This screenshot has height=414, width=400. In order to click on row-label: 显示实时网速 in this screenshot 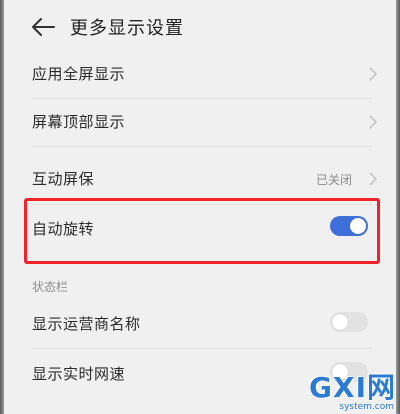, I will do `click(79, 374)`.